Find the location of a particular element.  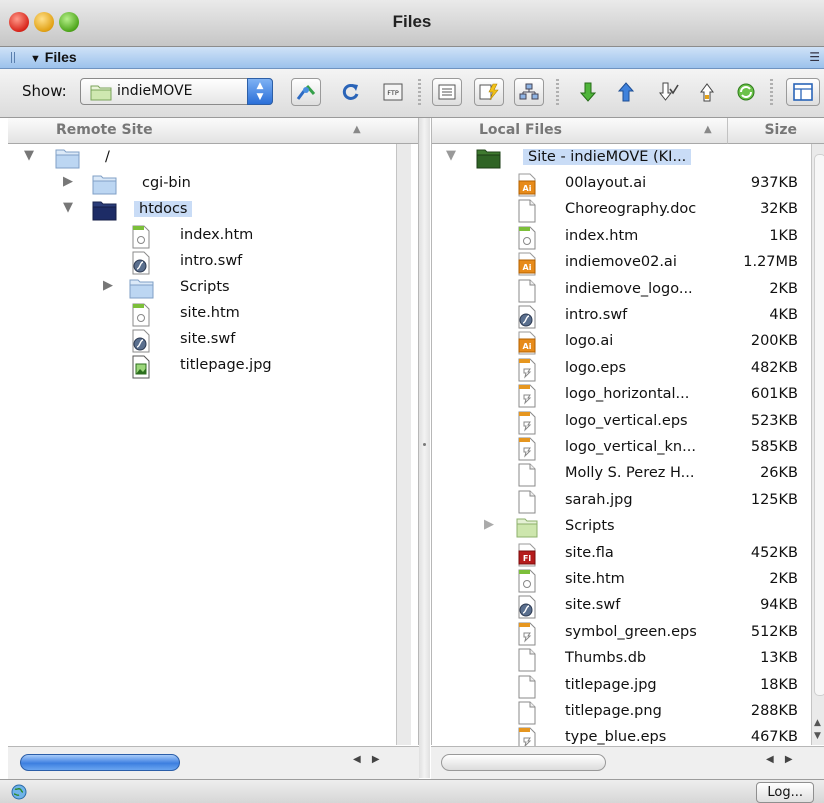

file-row: titlepage.png 288KB is located at coordinates (615, 713).